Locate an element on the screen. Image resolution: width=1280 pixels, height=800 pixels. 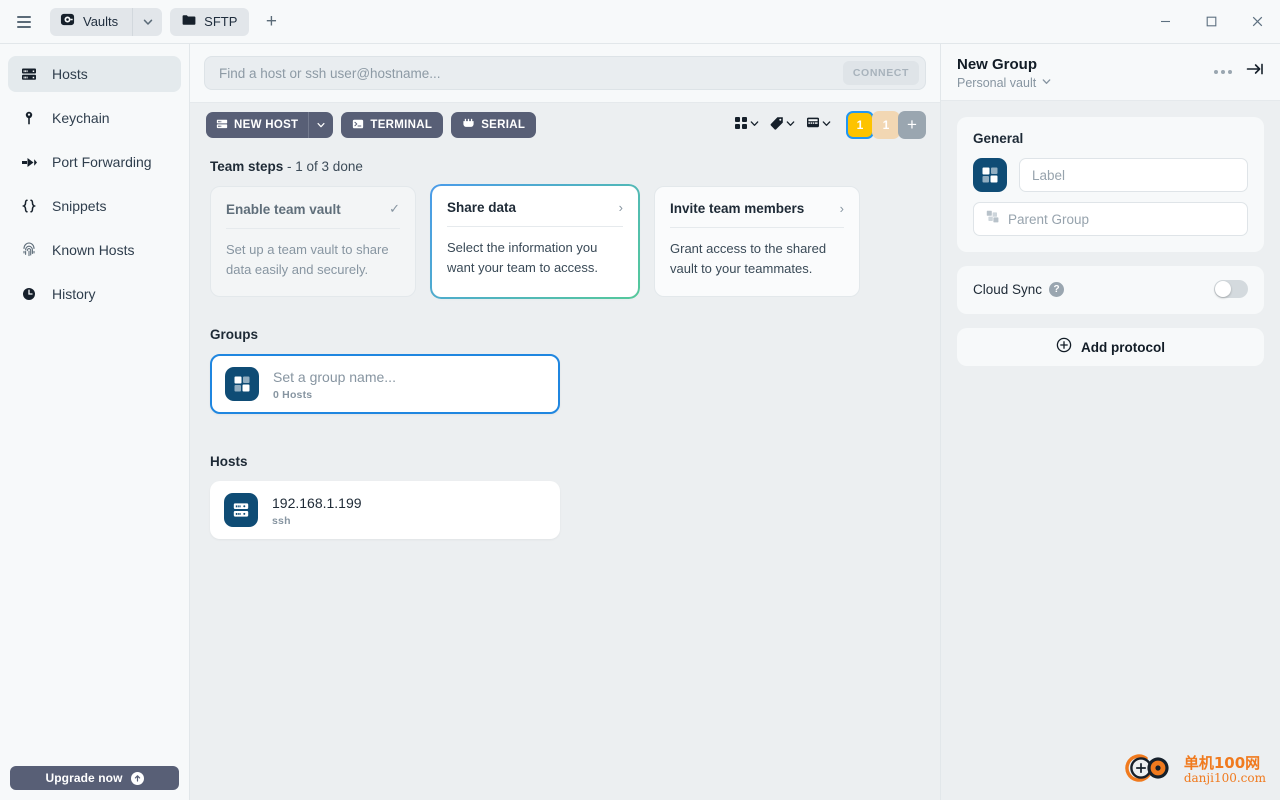
add-protocol-button: Add protocol is located at coordinates (1110, 347).